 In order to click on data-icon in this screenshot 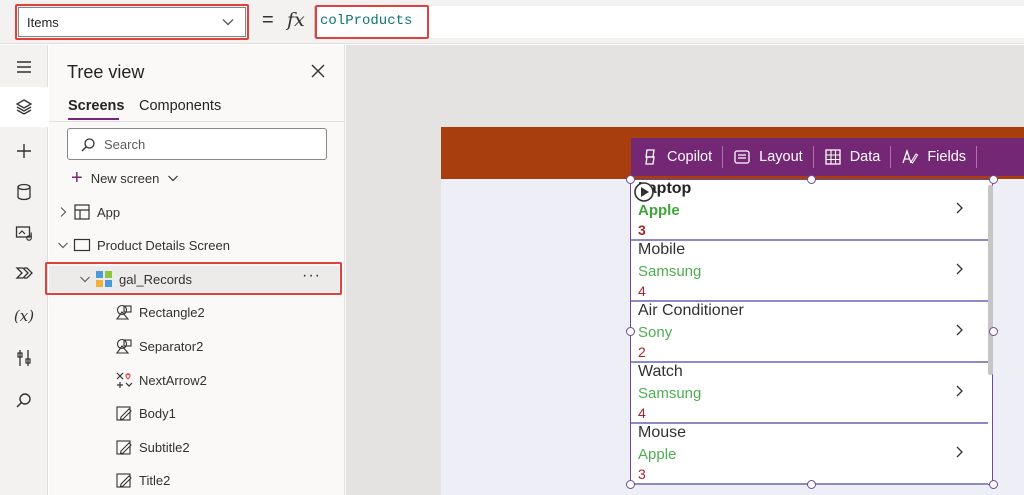, I will do `click(24, 192)`.